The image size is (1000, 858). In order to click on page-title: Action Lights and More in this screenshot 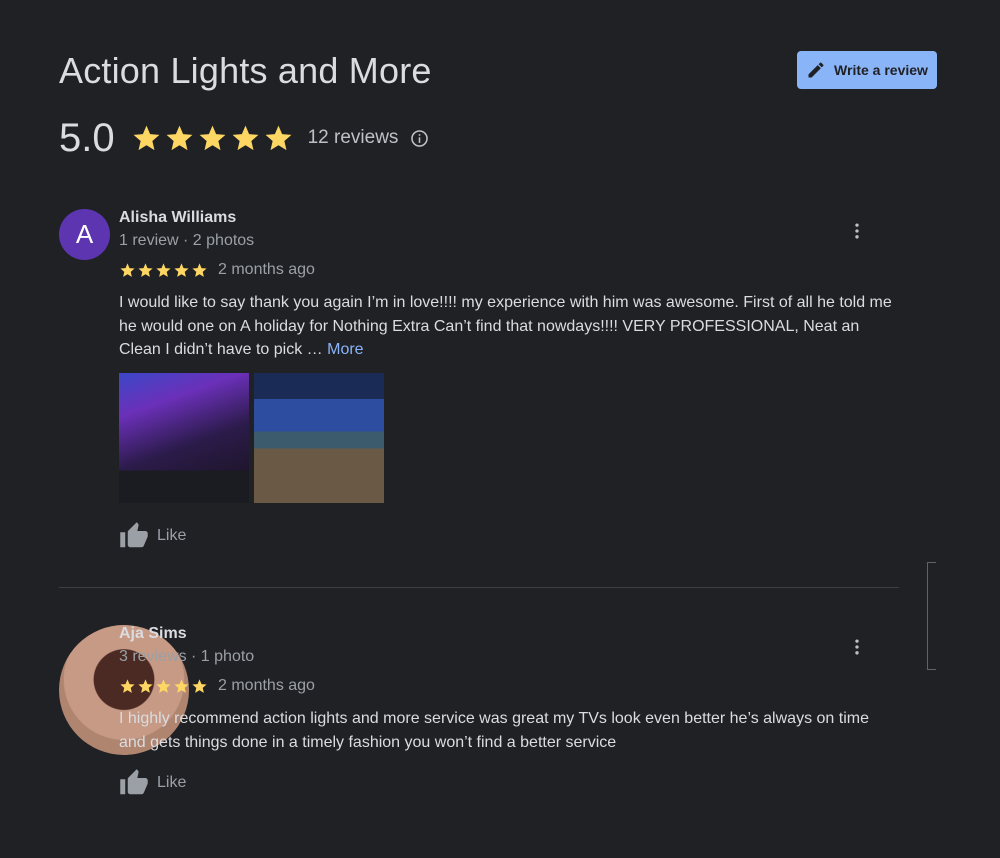, I will do `click(245, 70)`.